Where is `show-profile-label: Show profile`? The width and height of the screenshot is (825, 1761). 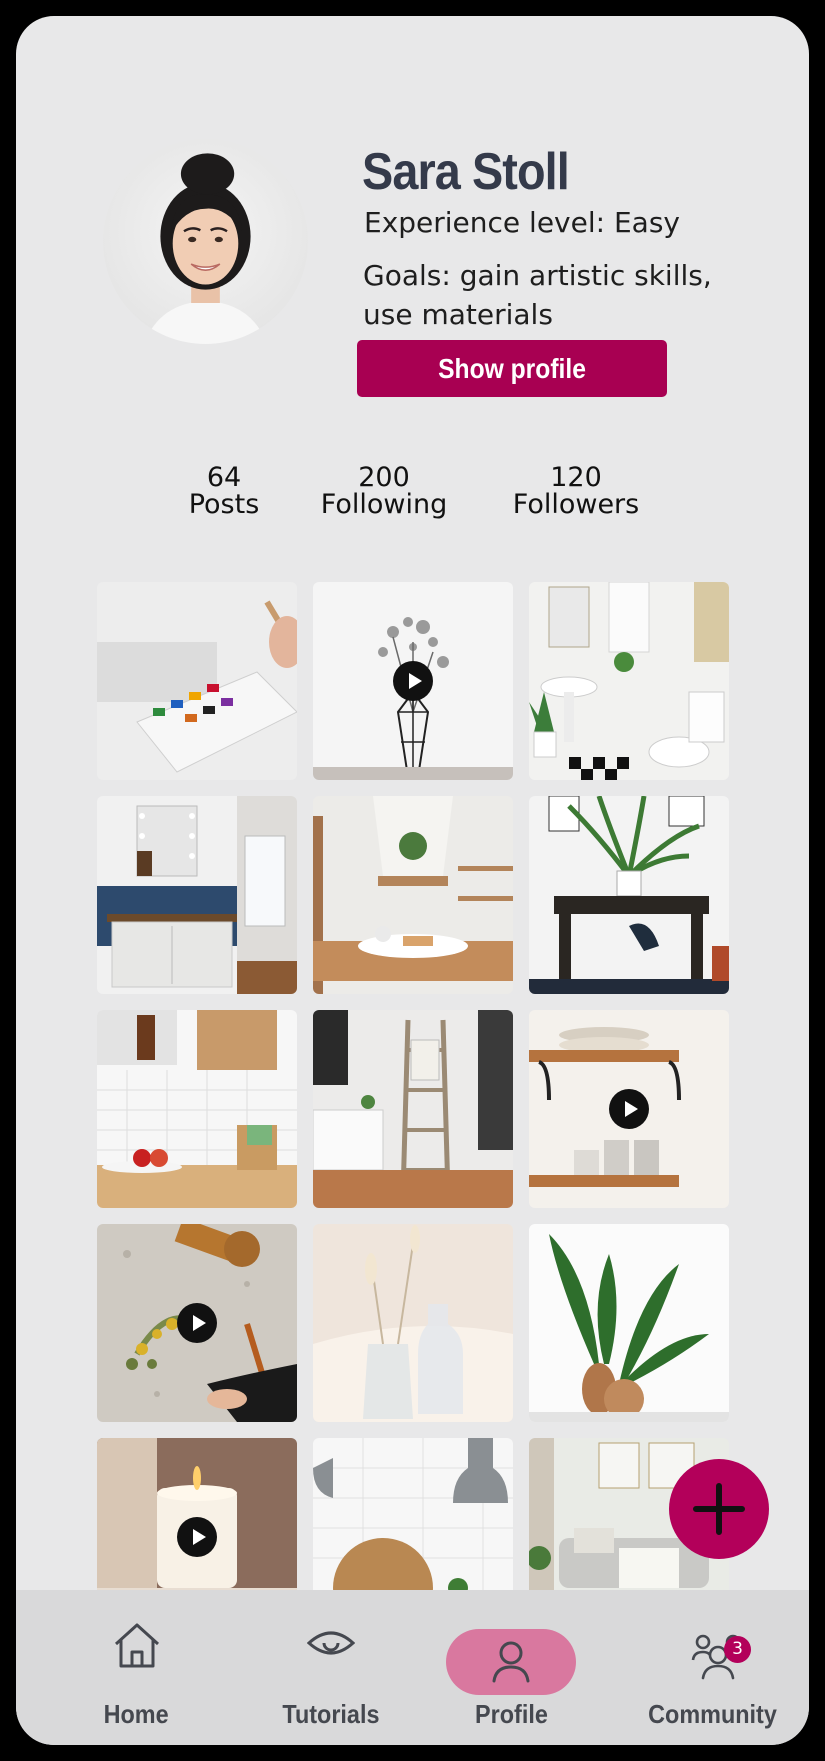
show-profile-label: Show profile is located at coordinates (512, 368).